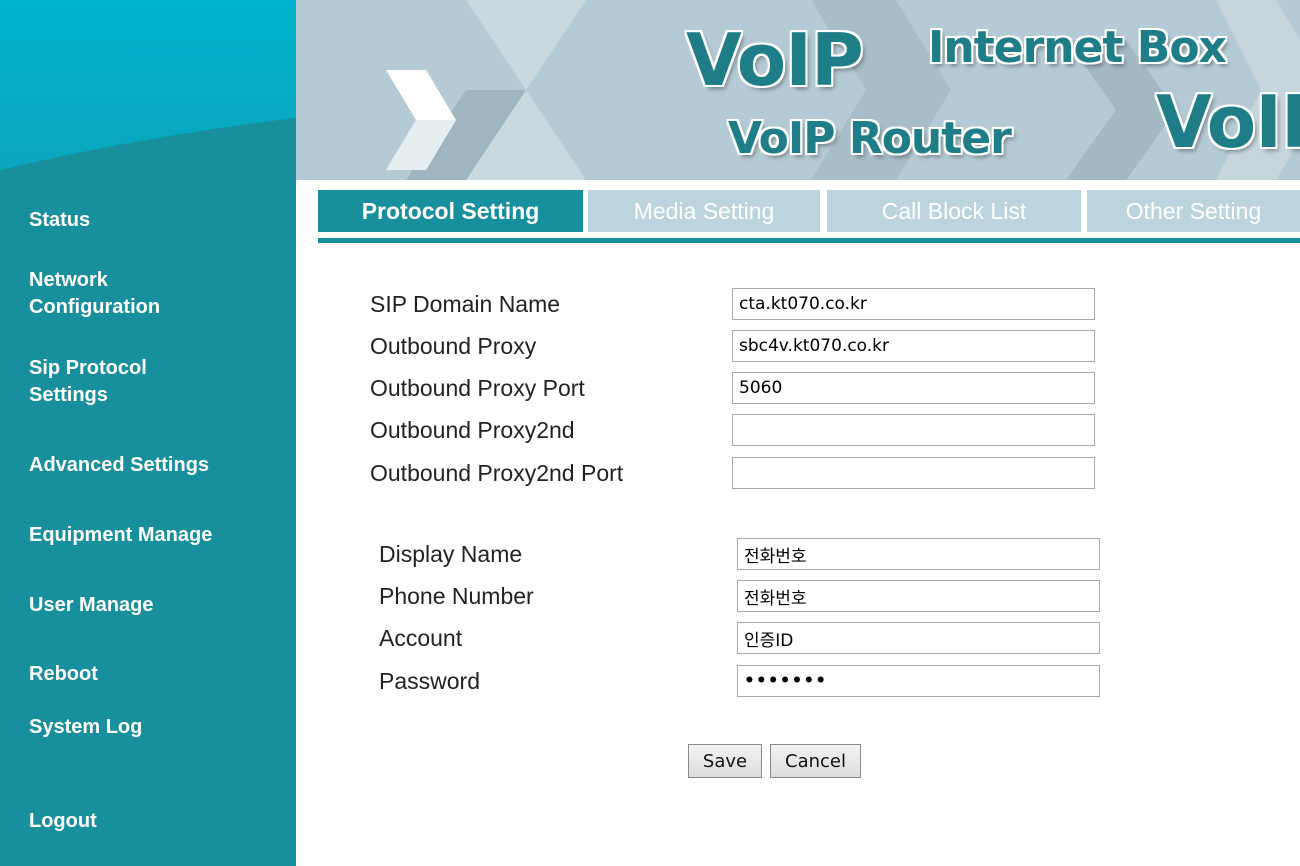 The height and width of the screenshot is (866, 1300). What do you see at coordinates (159, 220) in the screenshot?
I see `sidebar-item-status: Status` at bounding box center [159, 220].